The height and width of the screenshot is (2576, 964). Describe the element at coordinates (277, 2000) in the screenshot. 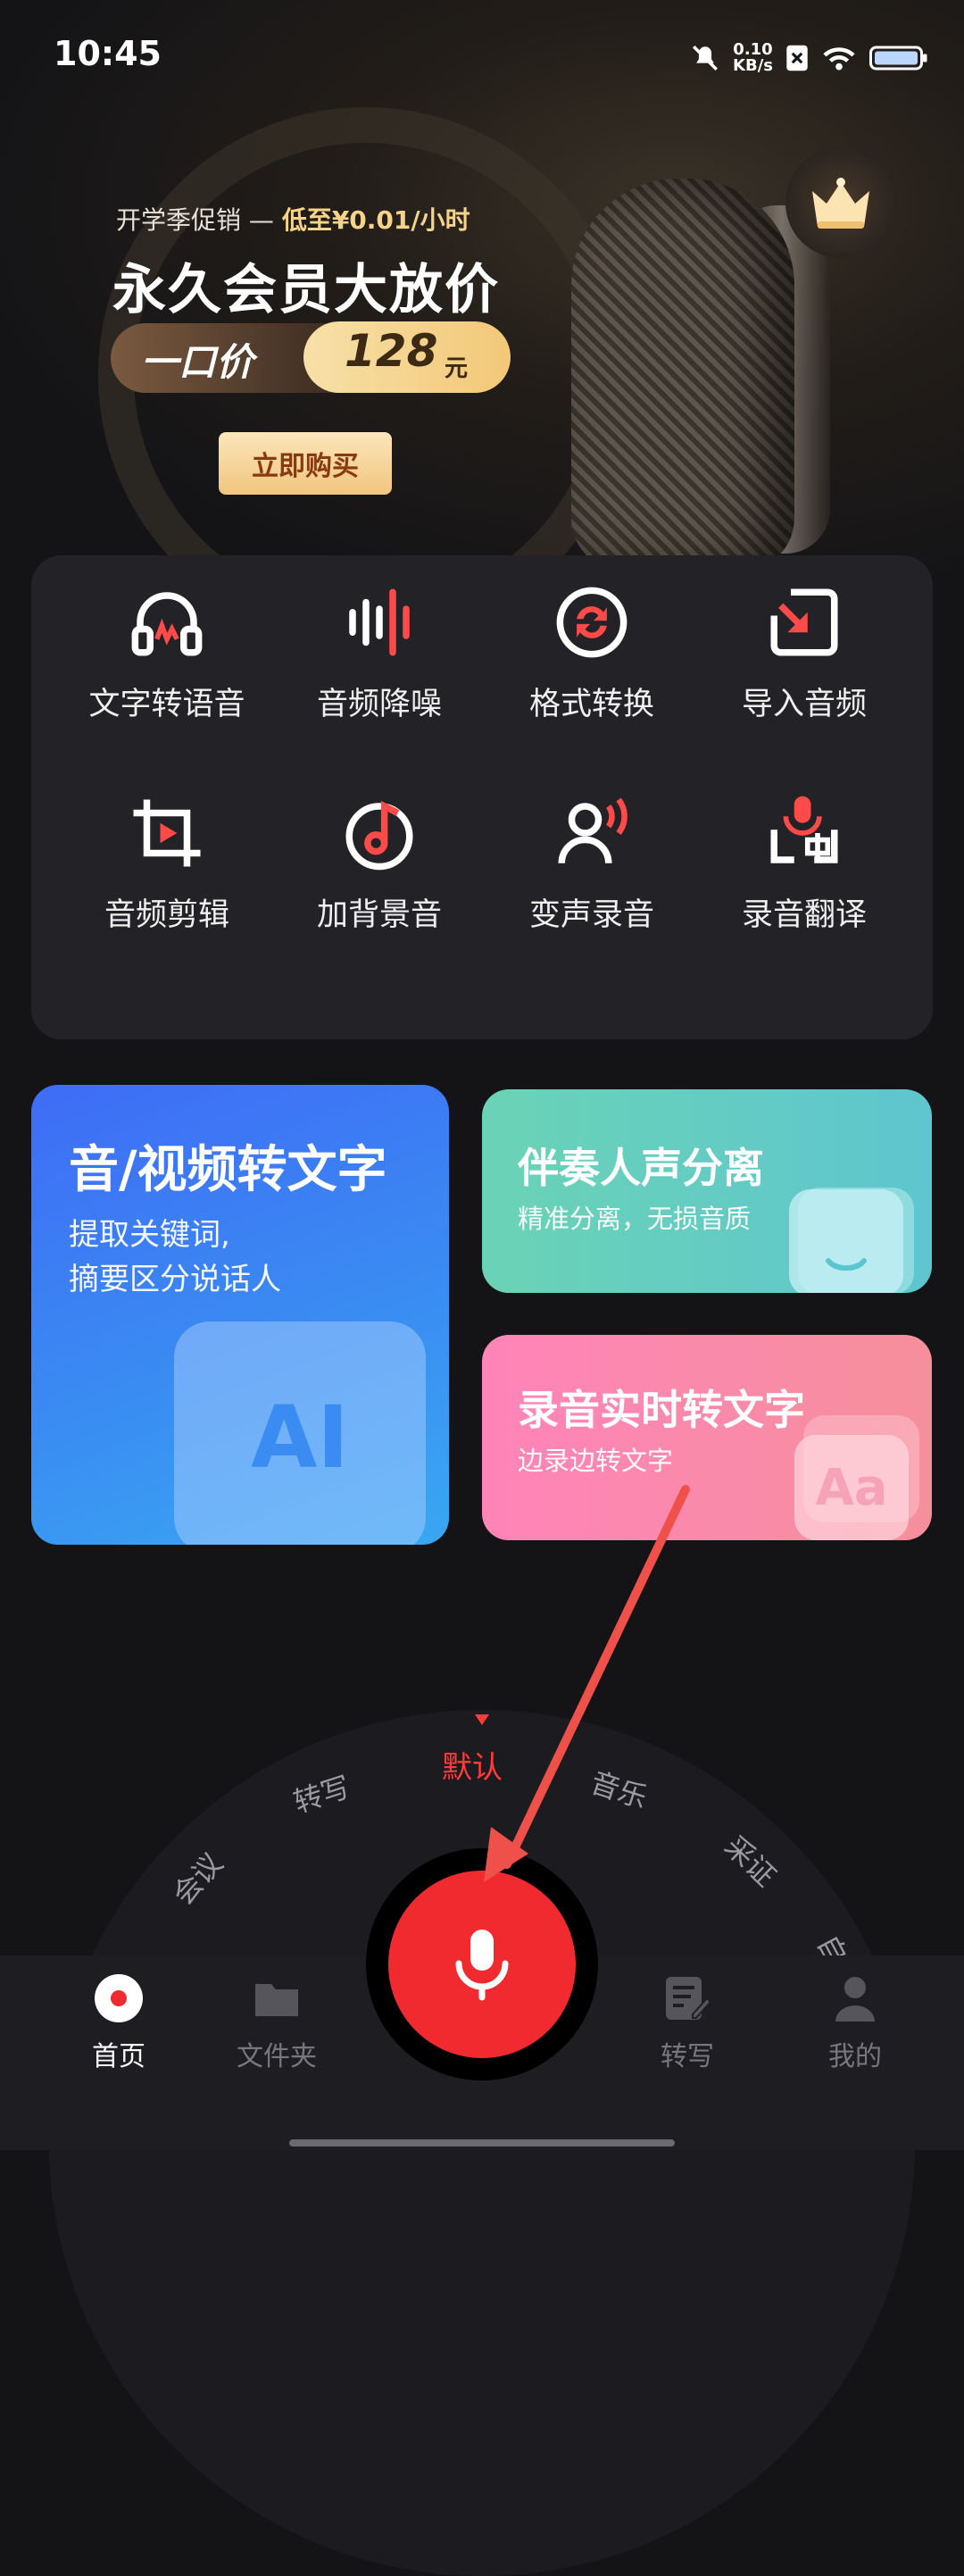

I see `folder-icon` at that location.